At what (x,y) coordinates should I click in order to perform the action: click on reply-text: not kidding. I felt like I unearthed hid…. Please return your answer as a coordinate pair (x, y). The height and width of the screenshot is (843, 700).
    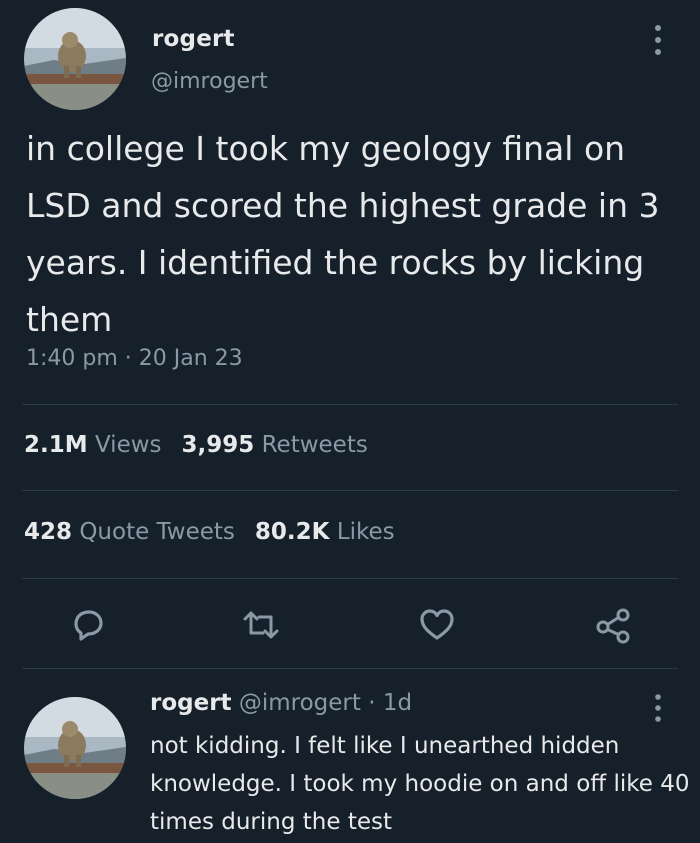
    Looking at the image, I should click on (420, 784).